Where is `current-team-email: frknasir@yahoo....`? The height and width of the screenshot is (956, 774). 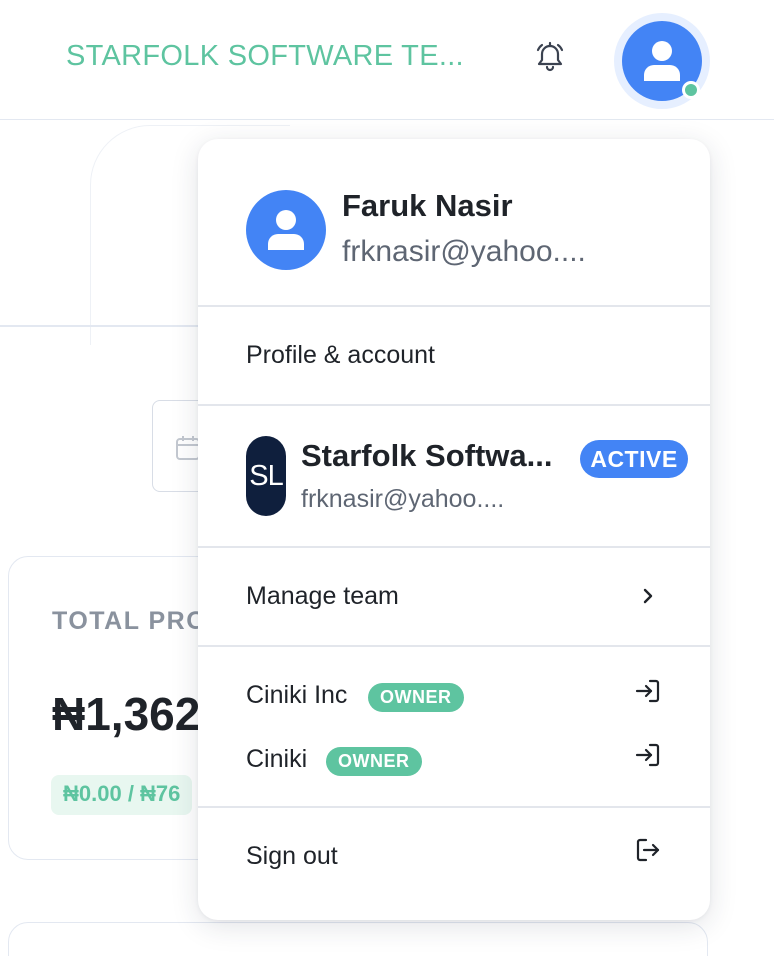
current-team-email: frknasir@yahoo.... is located at coordinates (403, 499).